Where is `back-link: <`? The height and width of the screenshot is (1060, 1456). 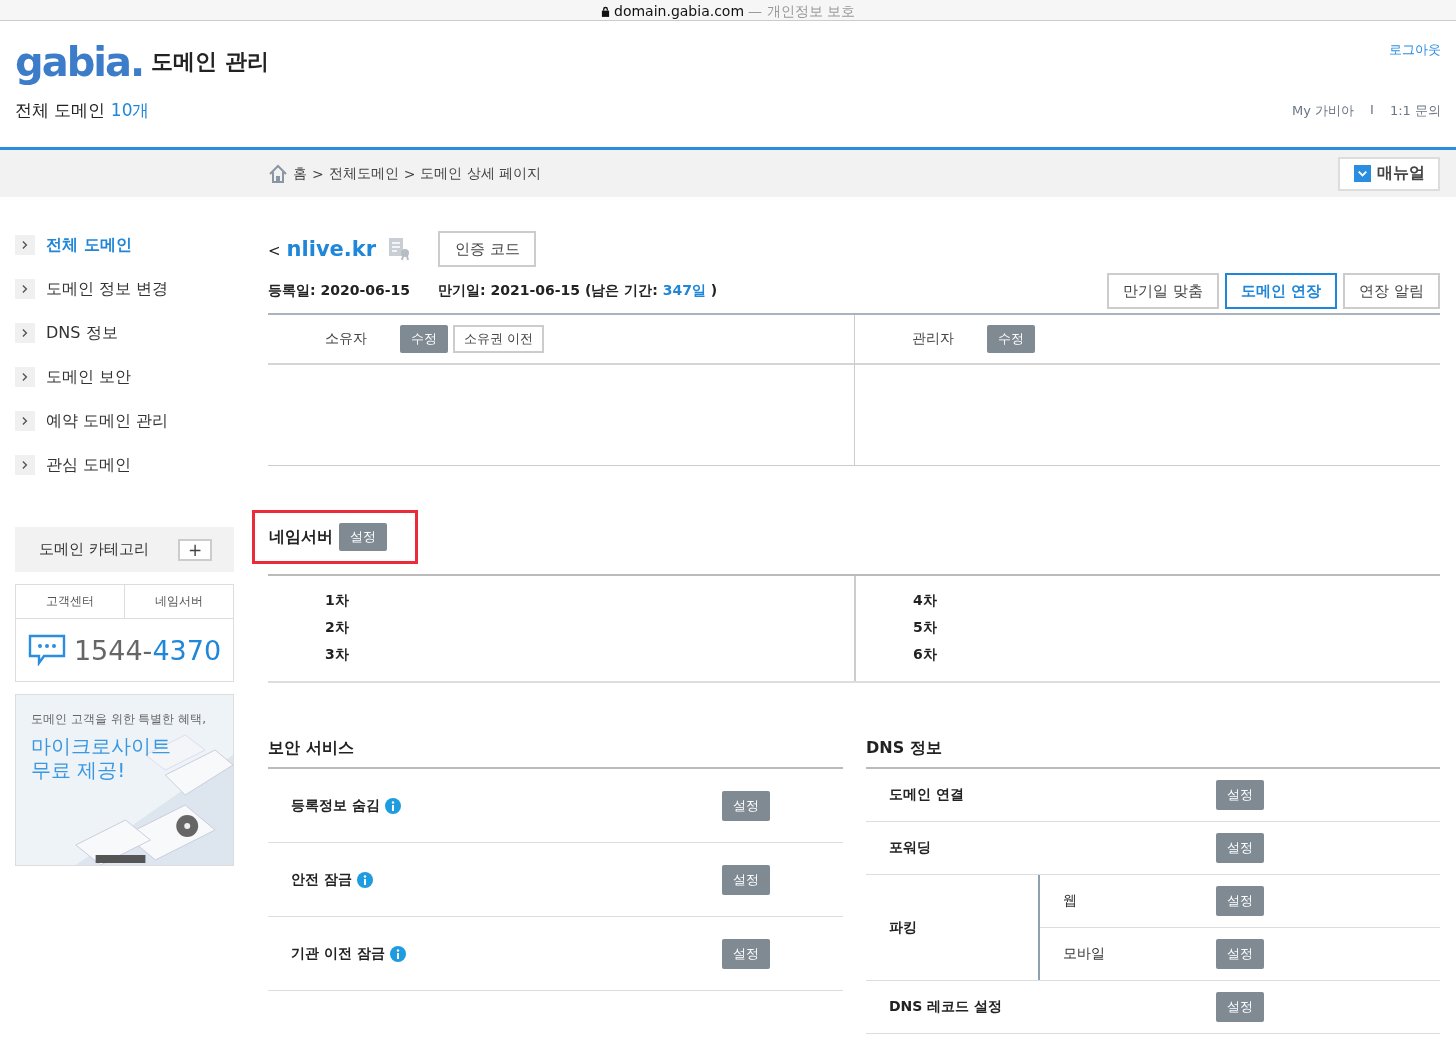
back-link: < is located at coordinates (274, 251).